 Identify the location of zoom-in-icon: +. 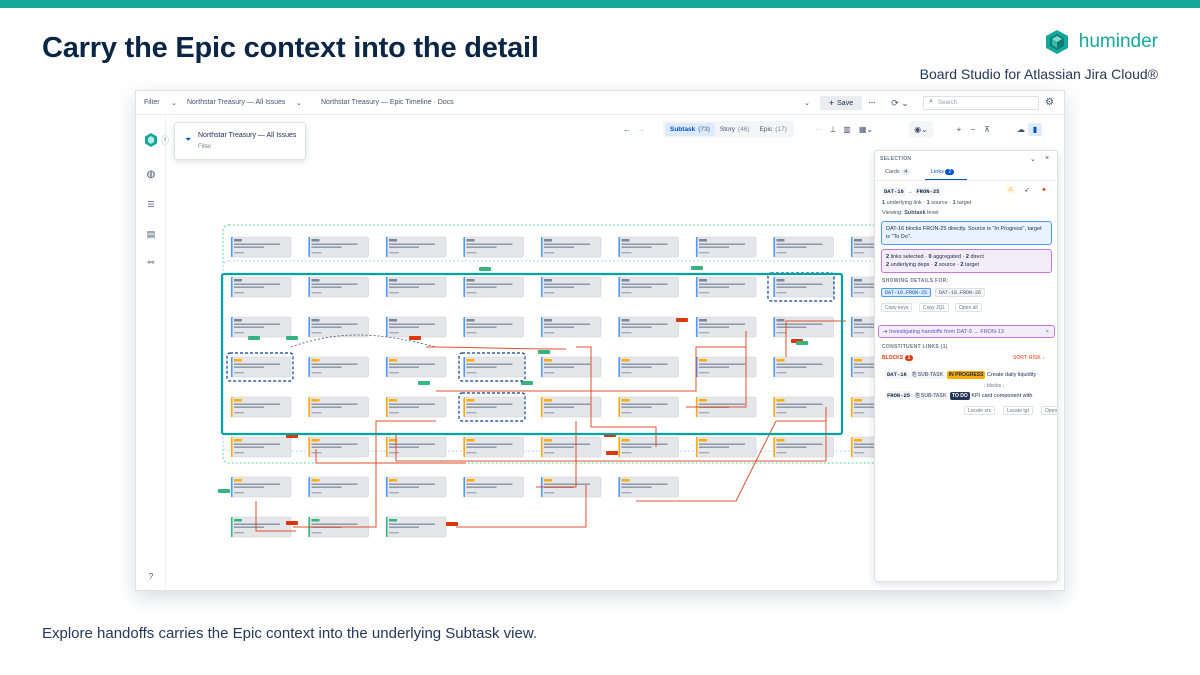
(959, 129).